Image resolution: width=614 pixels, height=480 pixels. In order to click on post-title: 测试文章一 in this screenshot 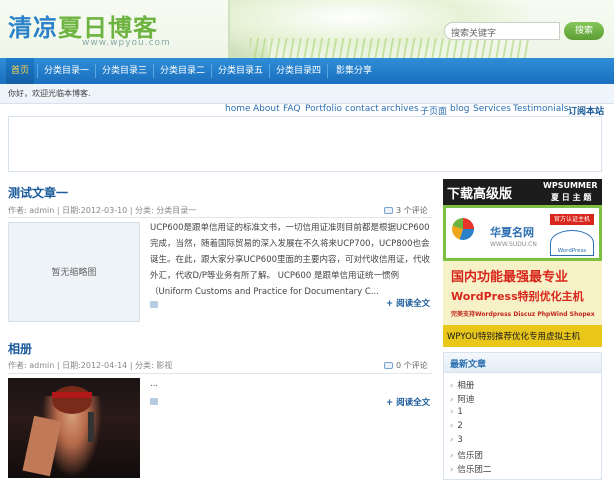, I will do `click(38, 192)`.